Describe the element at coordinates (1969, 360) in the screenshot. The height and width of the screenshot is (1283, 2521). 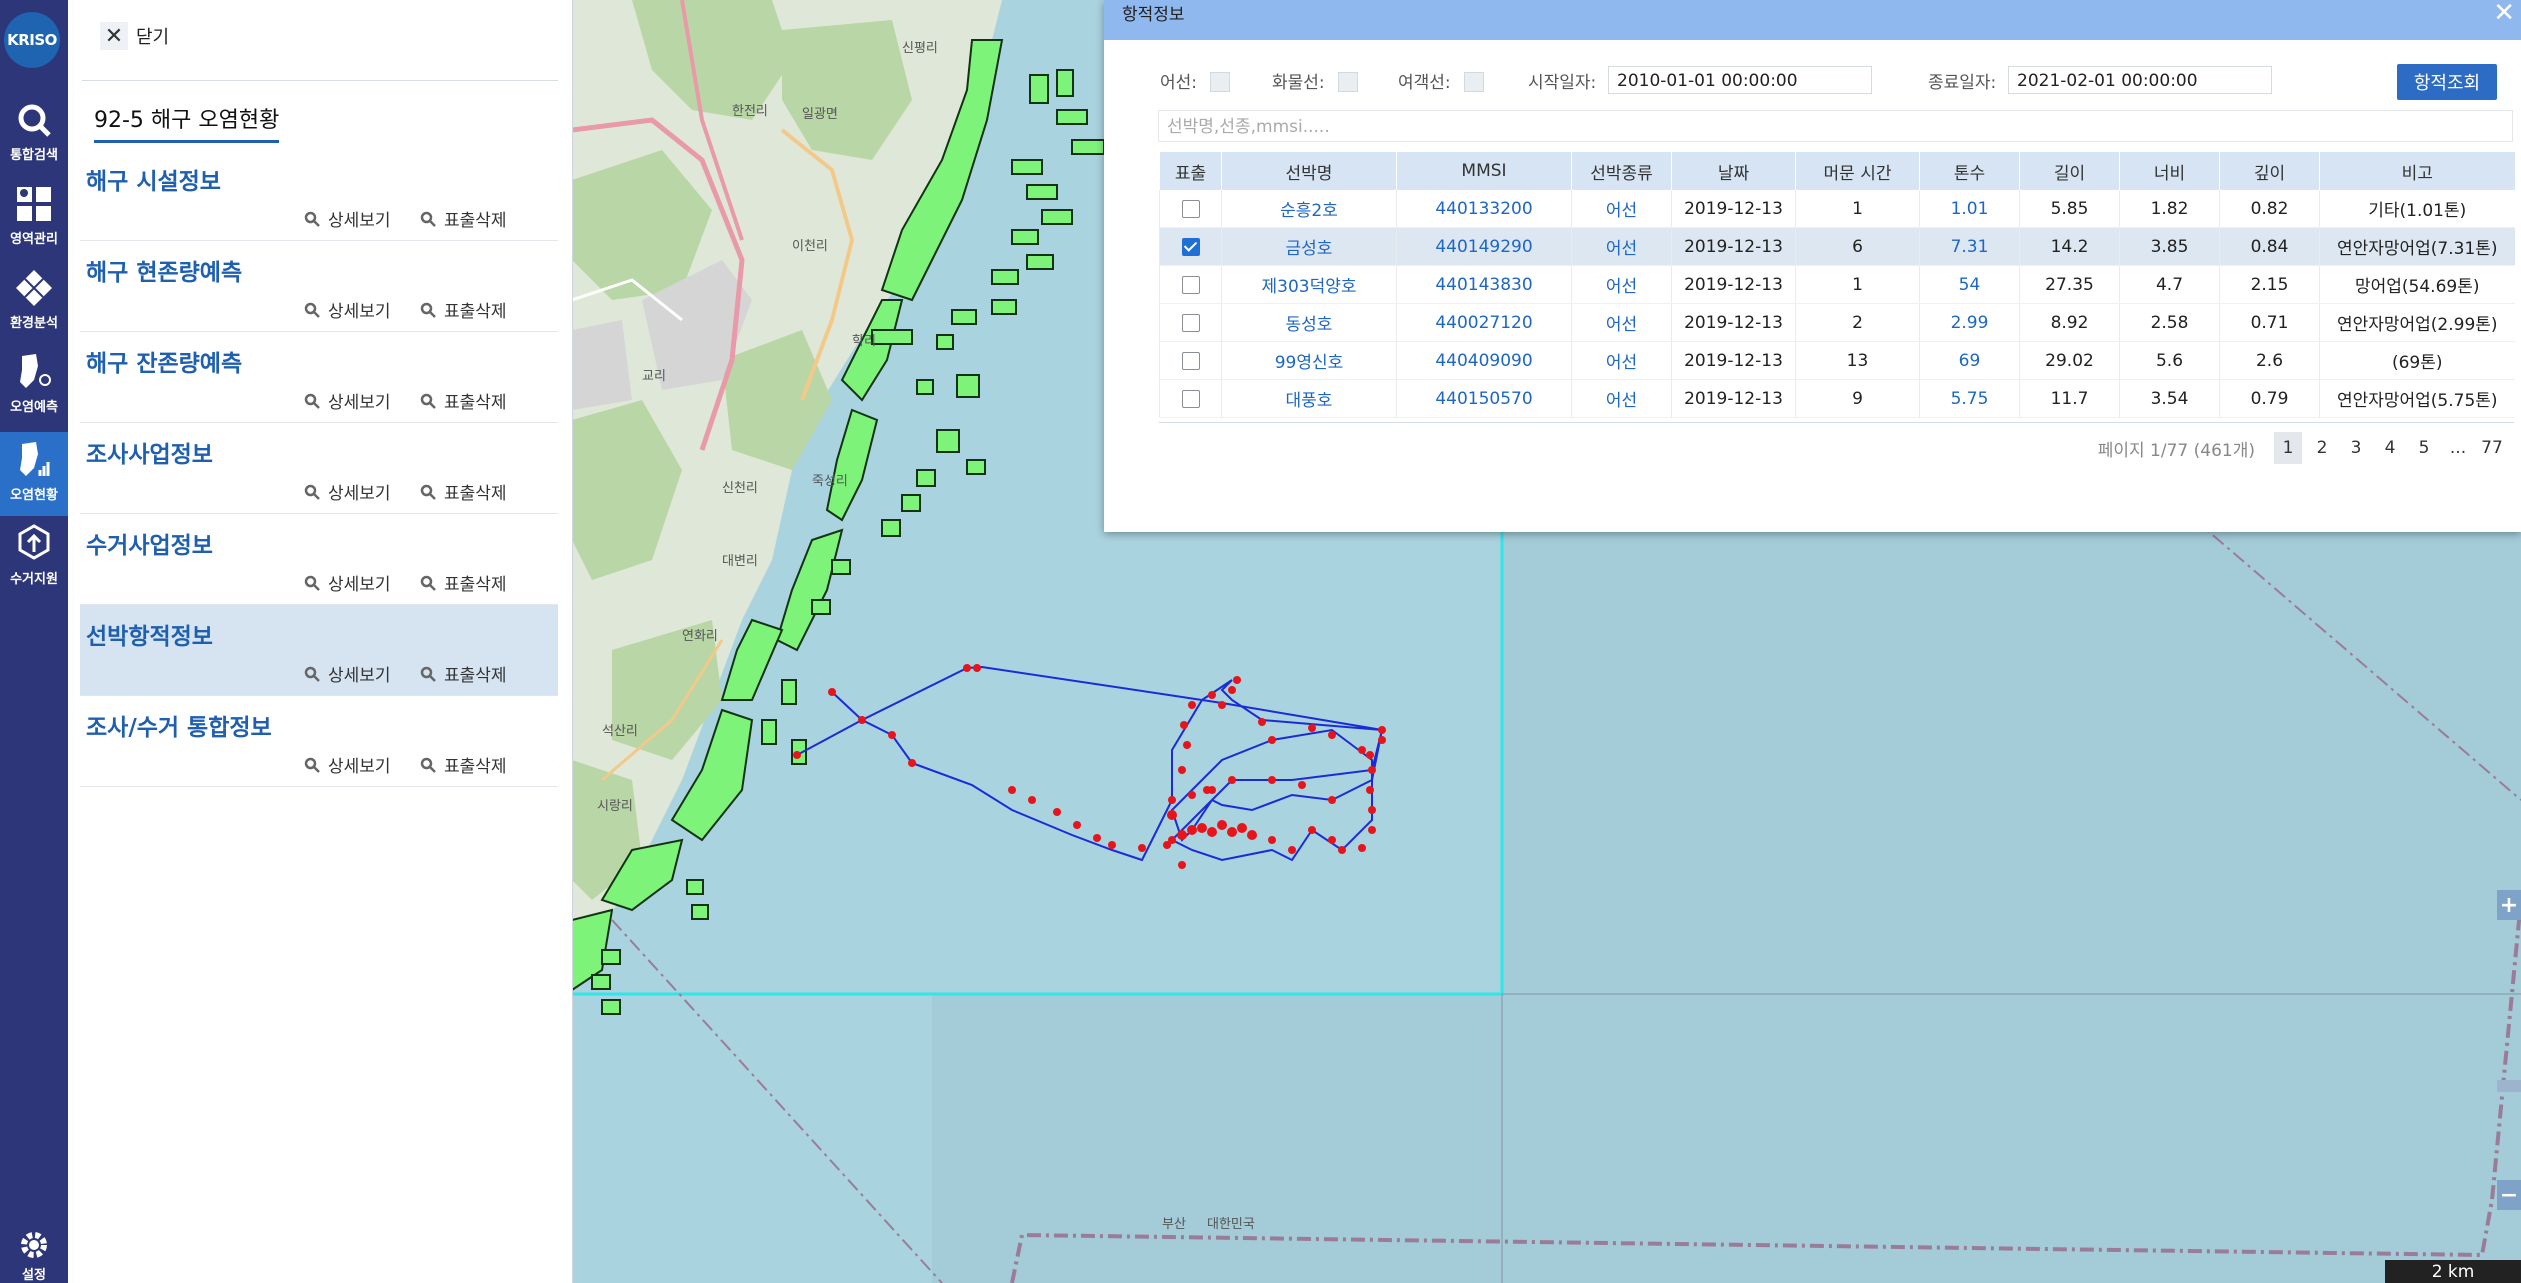
I see `tonnage-cell: 69` at that location.